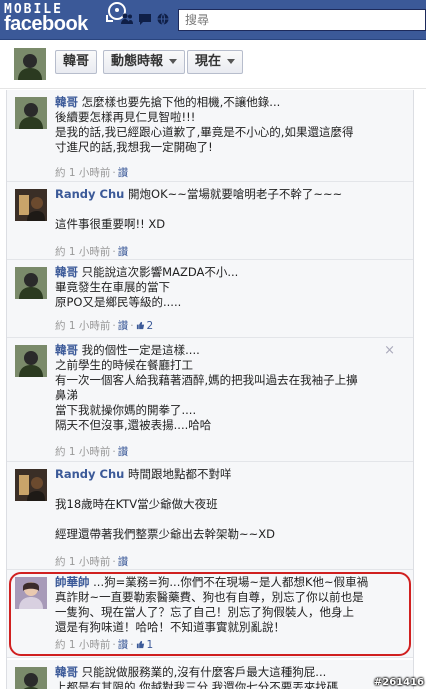  Describe the element at coordinates (209, 597) in the screenshot. I see `comment-text: 真詐財~一直要勒索醫藥費、狗也有自尊，別忘了你以前也是` at that location.